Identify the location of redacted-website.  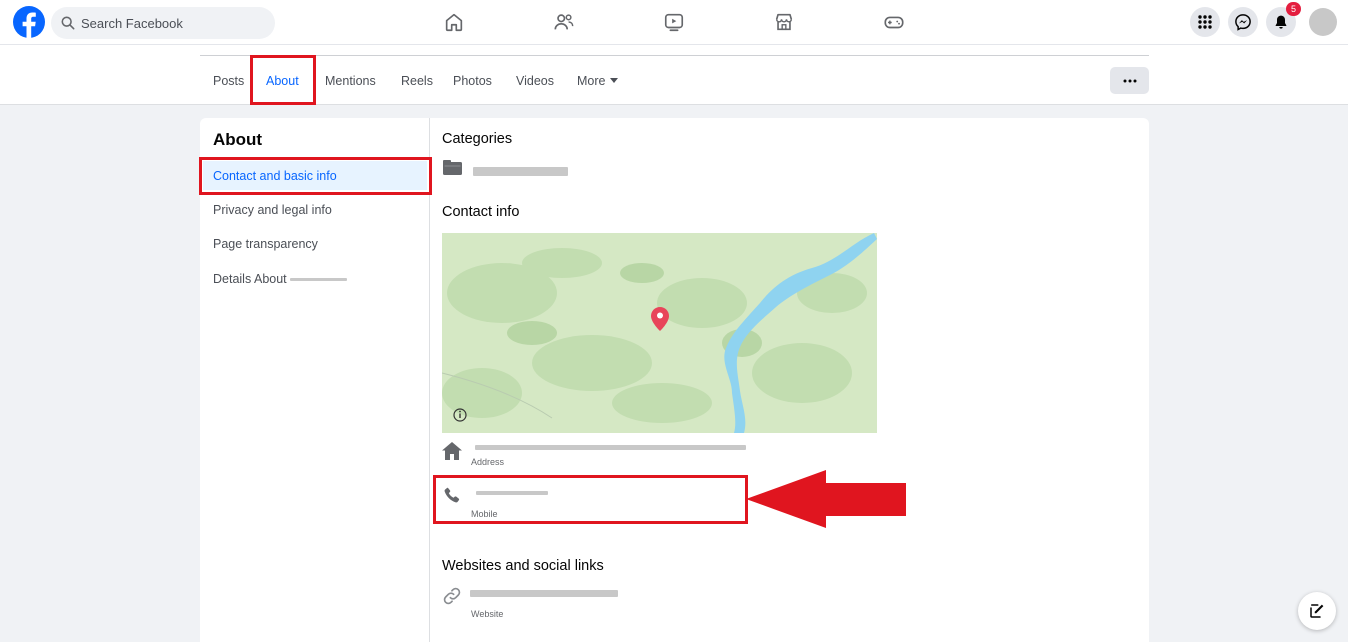
(544, 593).